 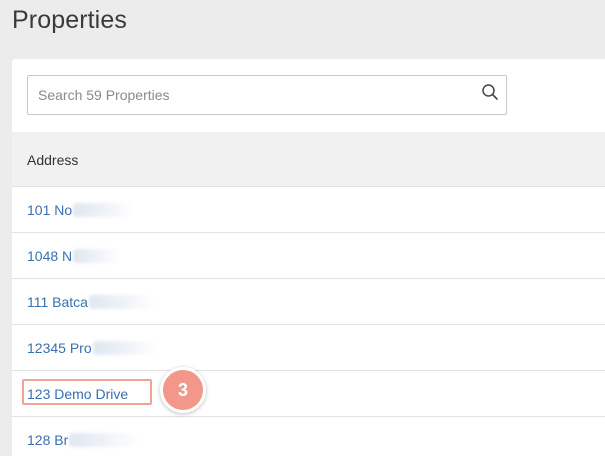 I want to click on table-row: 128 Br, so click(x=308, y=436).